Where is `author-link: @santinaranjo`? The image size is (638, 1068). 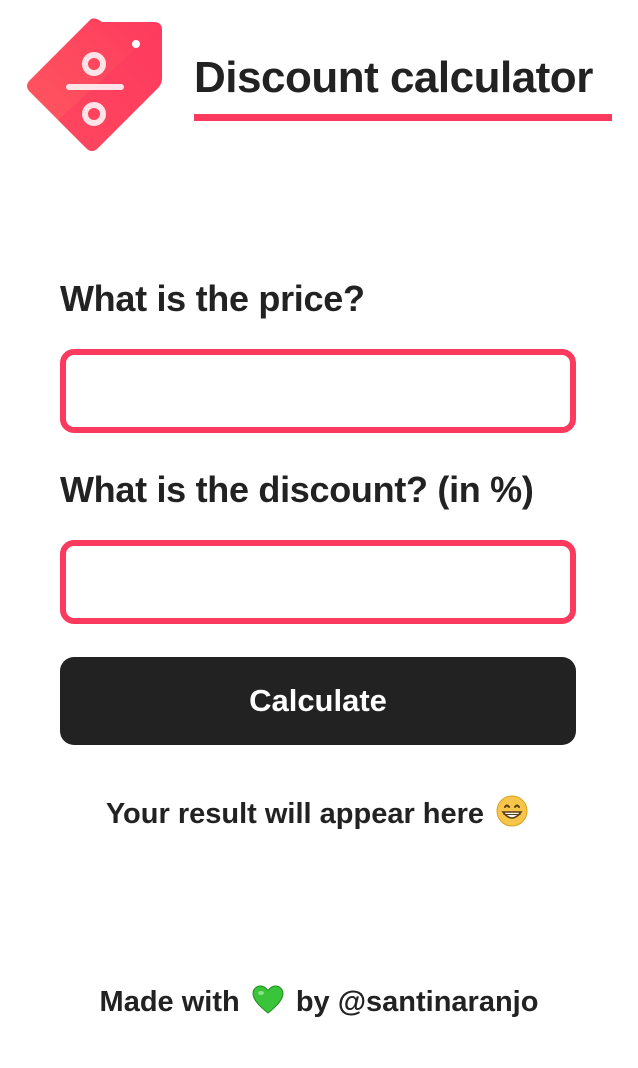
author-link: @santinaranjo is located at coordinates (438, 1002).